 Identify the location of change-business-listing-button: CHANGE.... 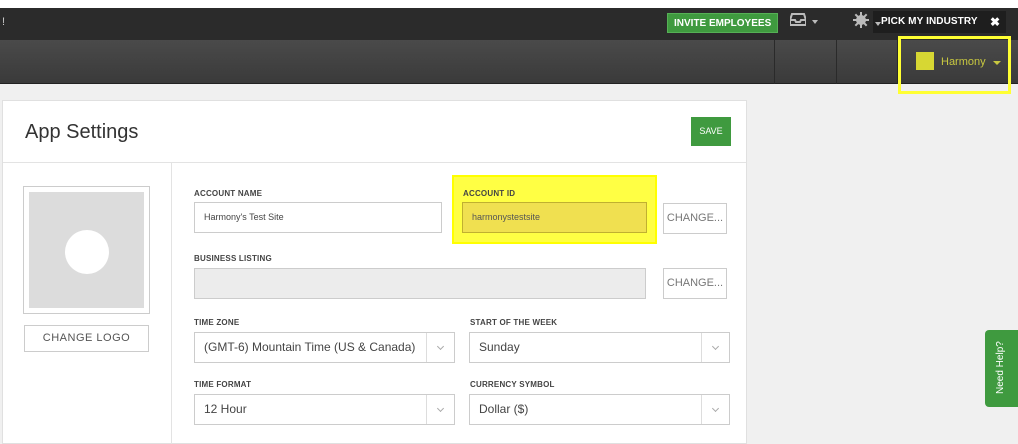
(695, 283).